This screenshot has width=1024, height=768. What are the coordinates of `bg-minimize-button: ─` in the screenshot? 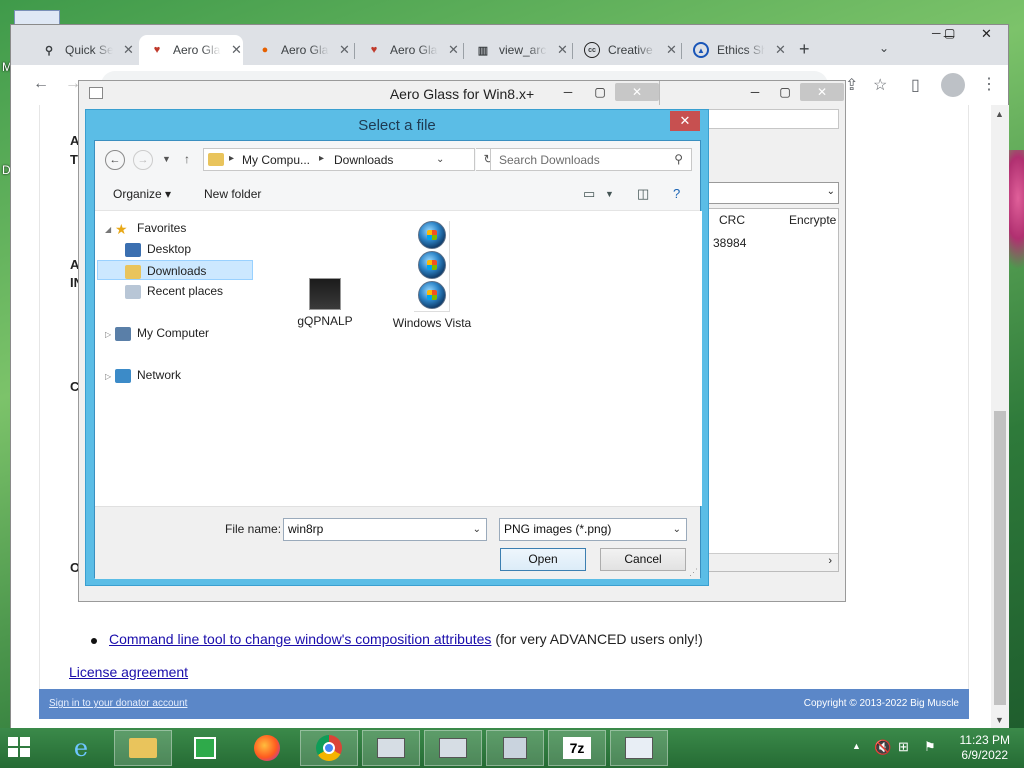 It's located at (755, 92).